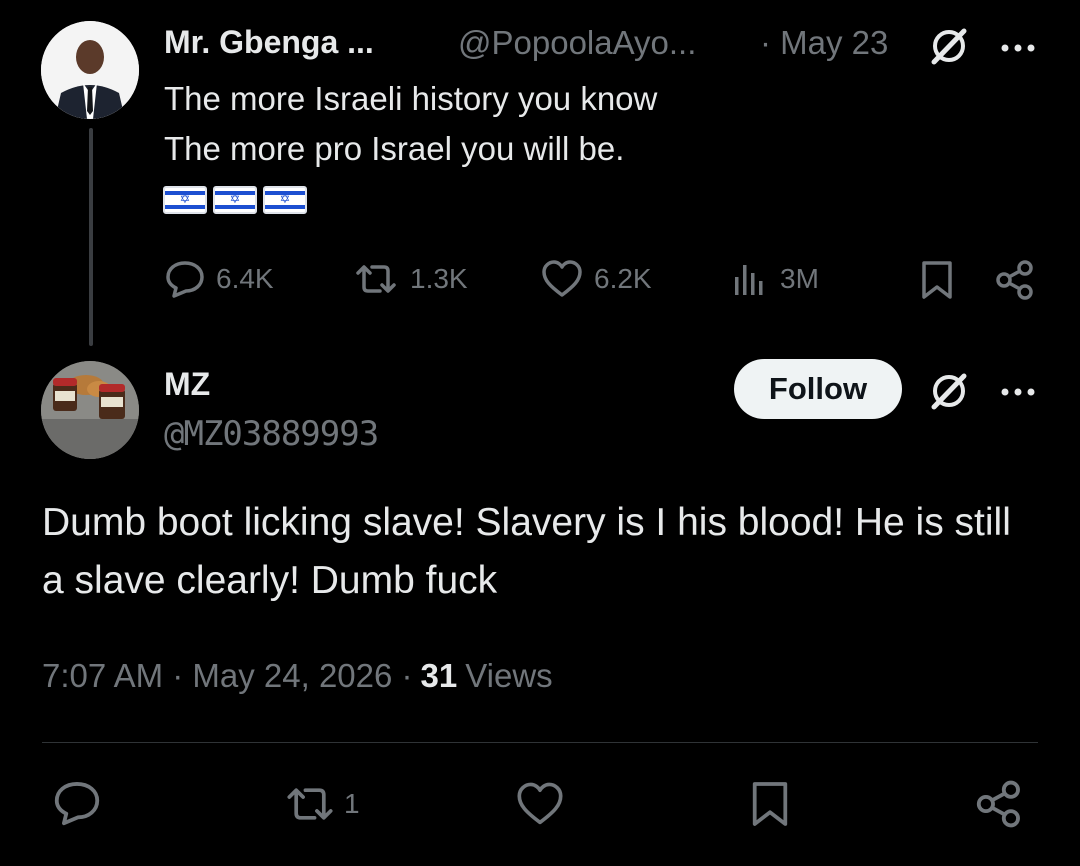 This screenshot has width=1080, height=866. What do you see at coordinates (749, 280) in the screenshot?
I see `views-icon` at bounding box center [749, 280].